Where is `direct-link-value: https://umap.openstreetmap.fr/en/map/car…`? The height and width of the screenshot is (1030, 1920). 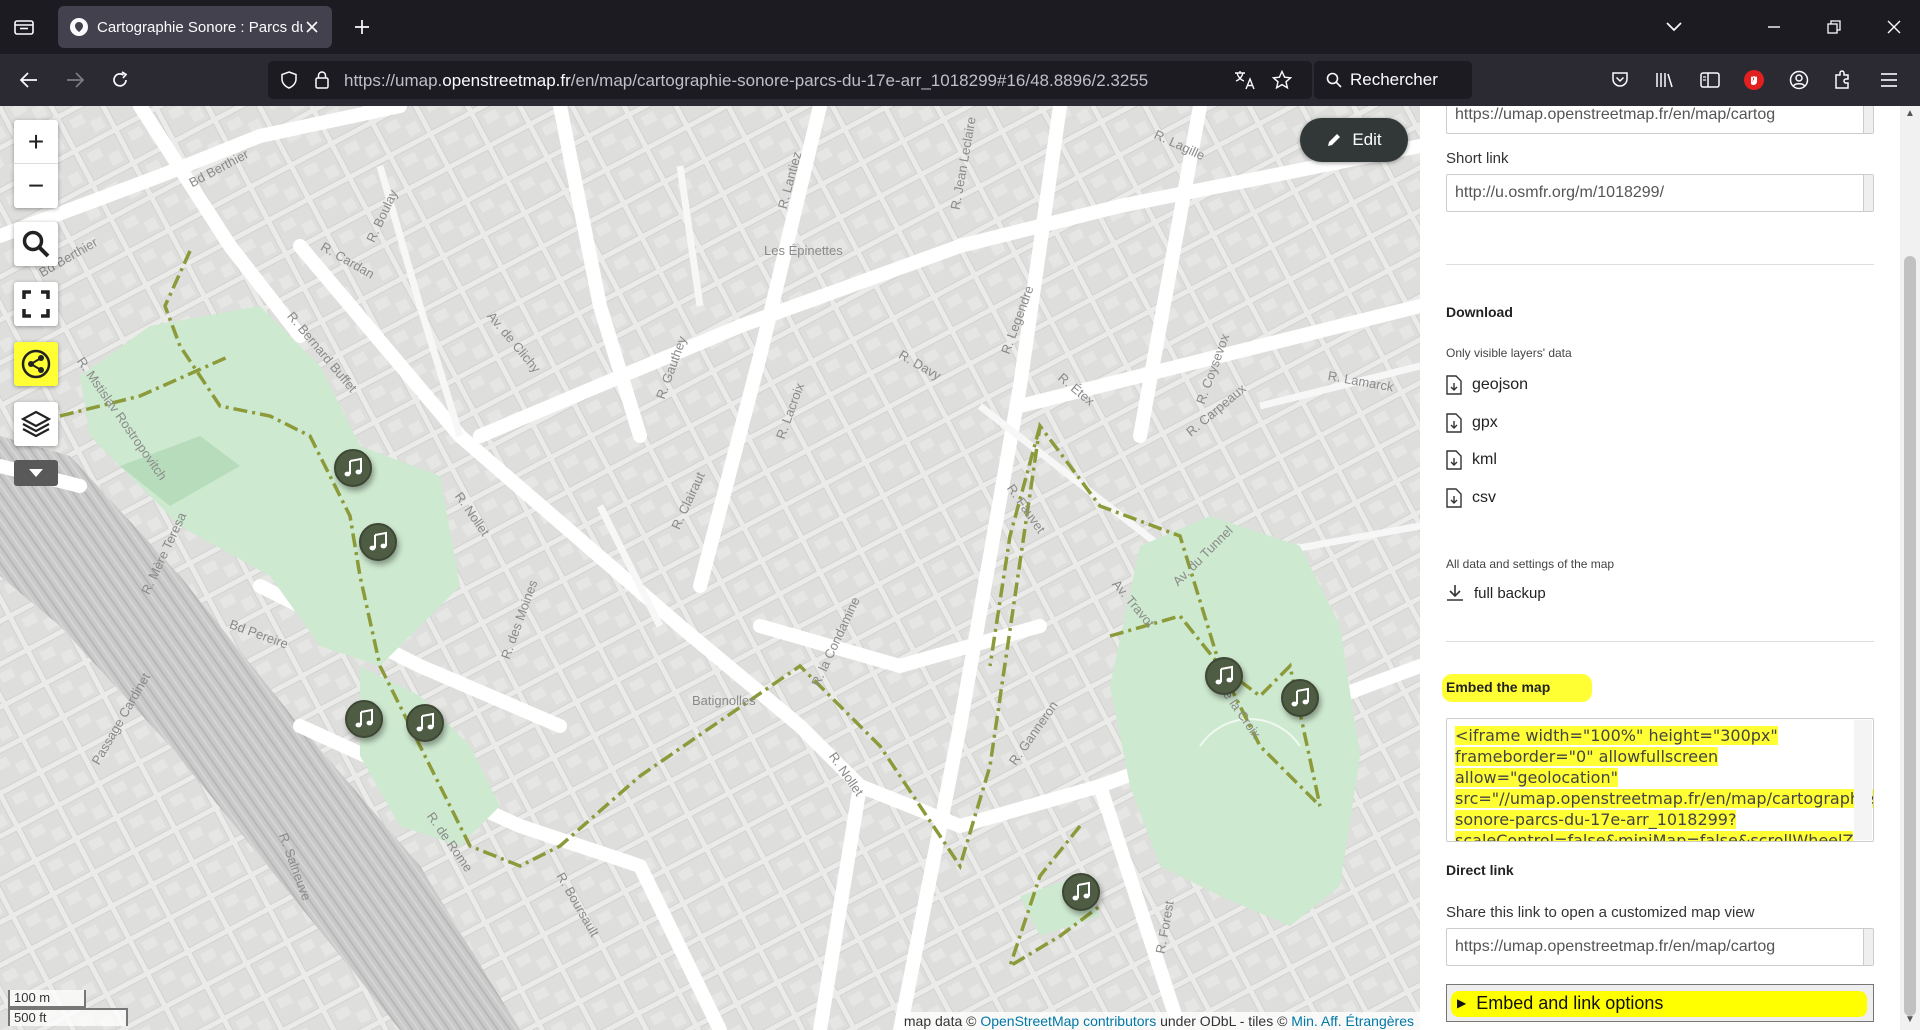
direct-link-value: https://umap.openstreetmap.fr/en/map/car… is located at coordinates (1615, 946).